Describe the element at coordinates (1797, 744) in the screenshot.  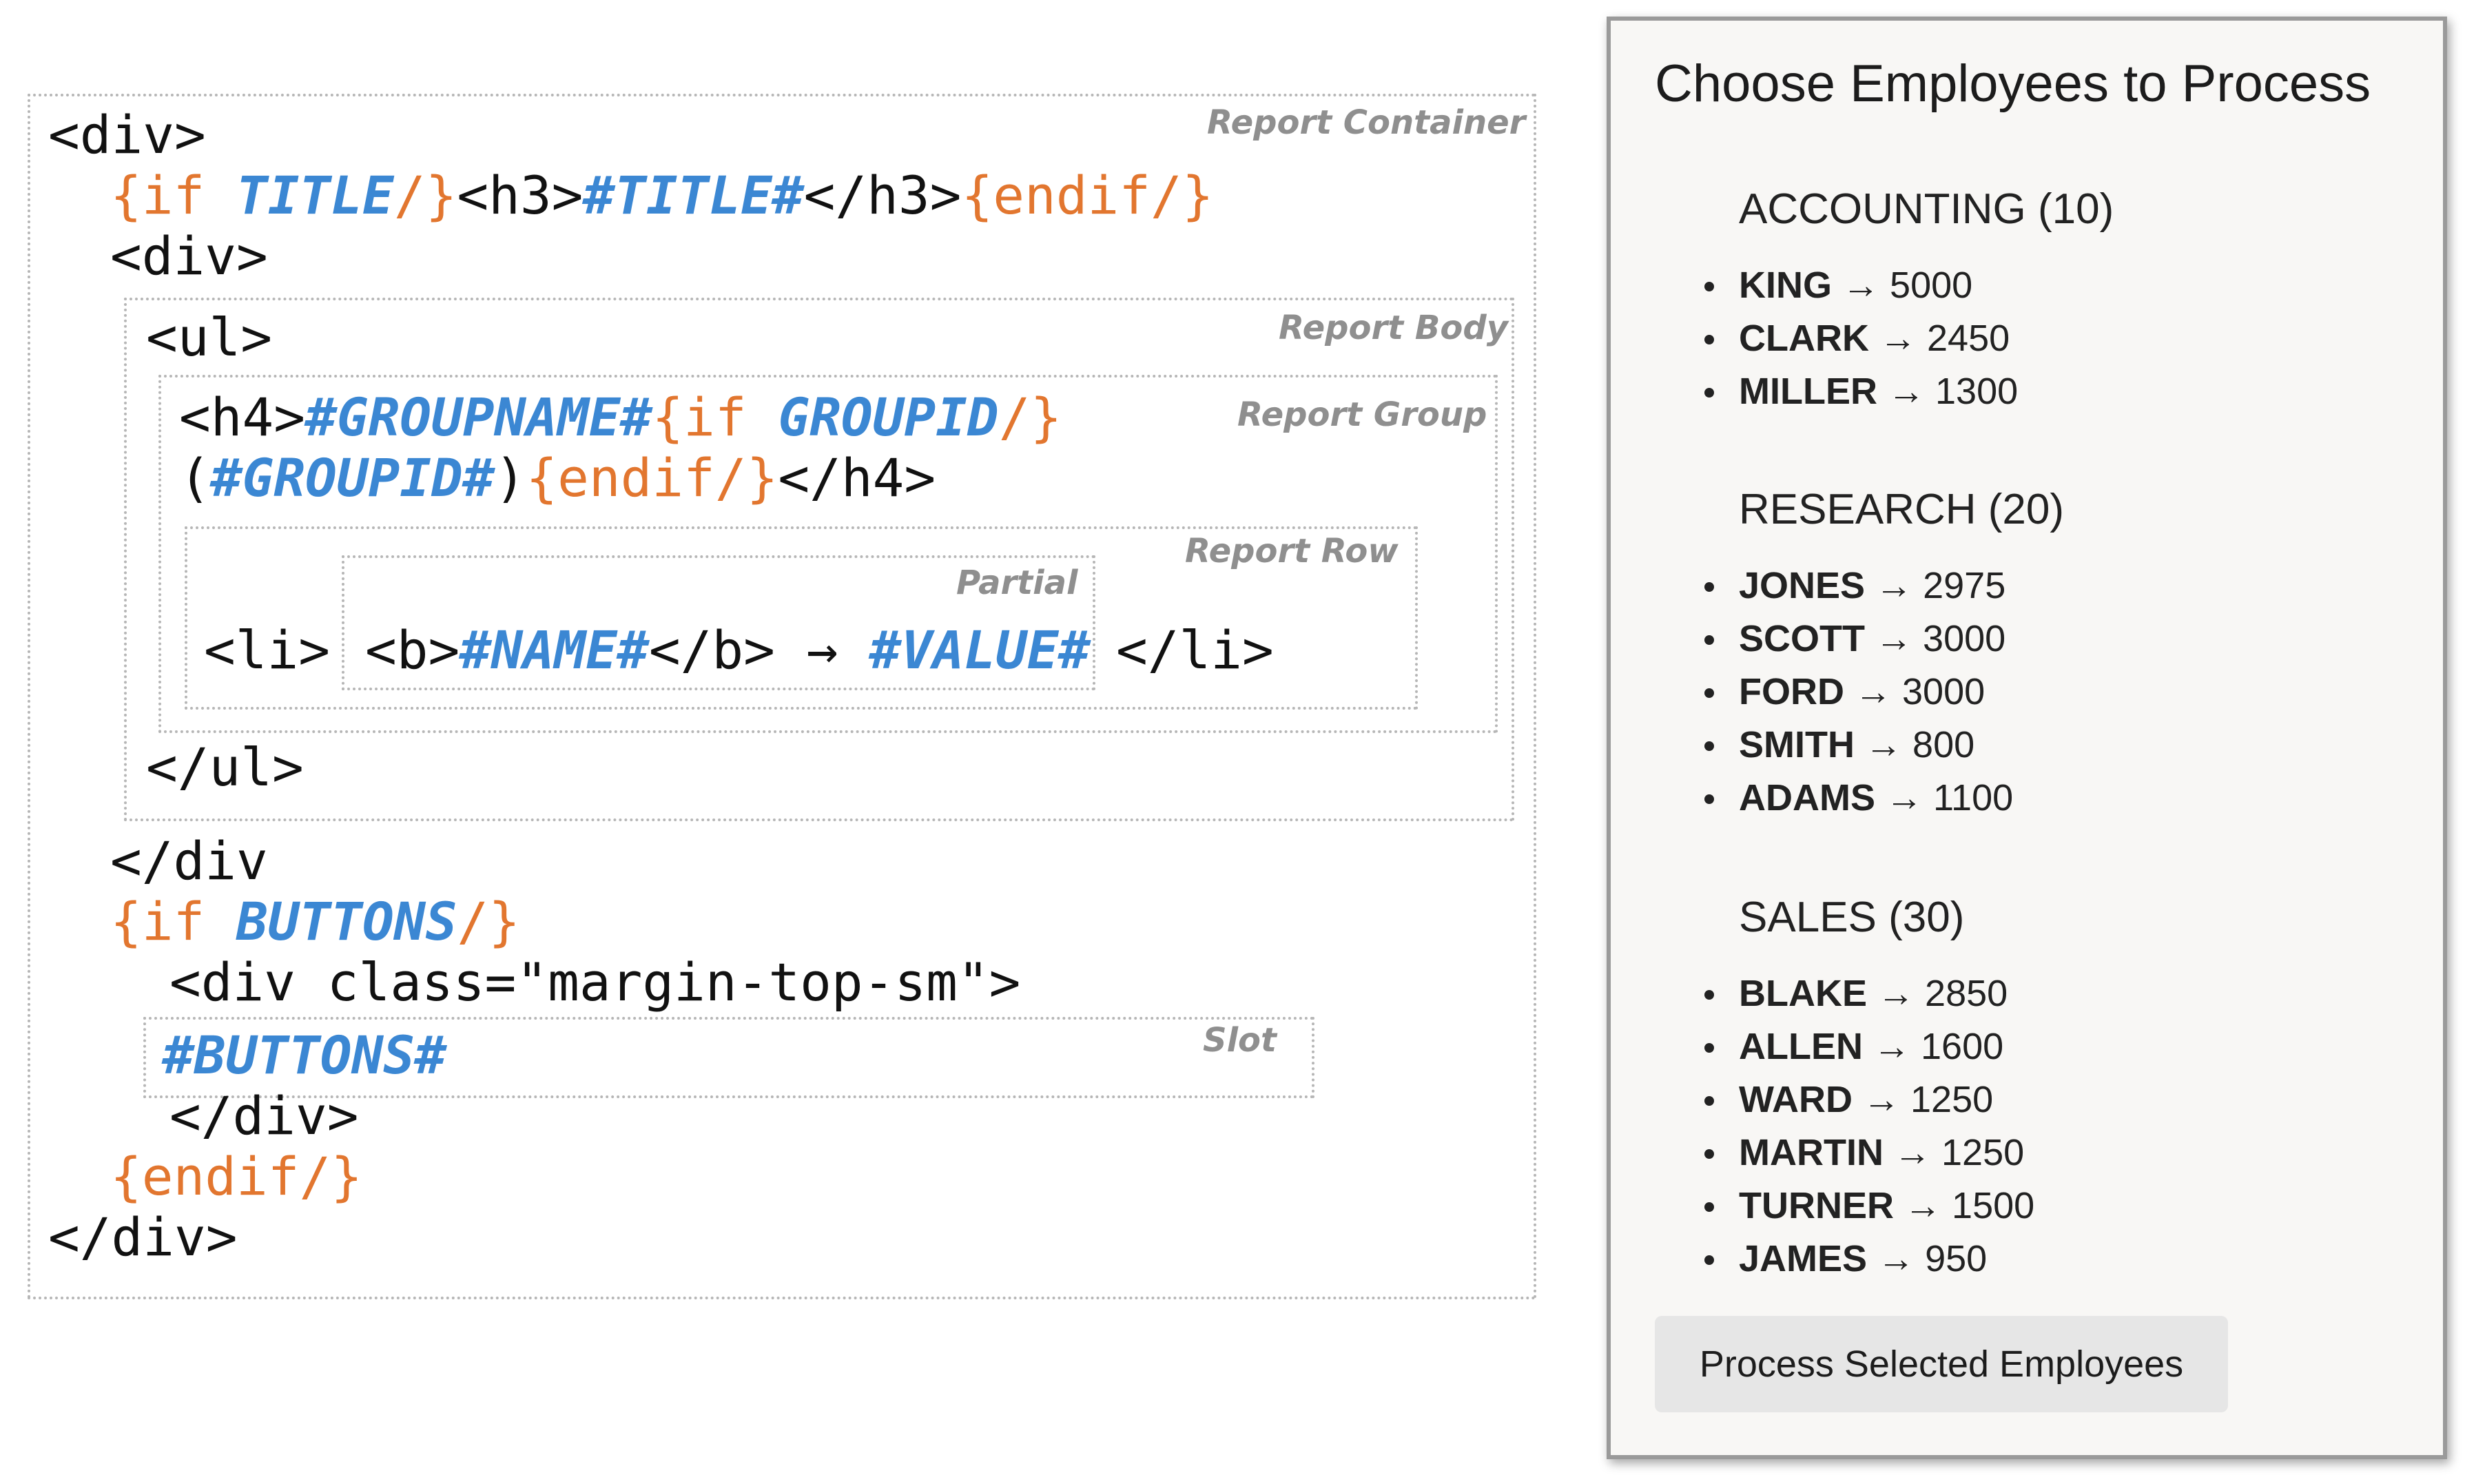
I see `employee-name: SMITH` at that location.